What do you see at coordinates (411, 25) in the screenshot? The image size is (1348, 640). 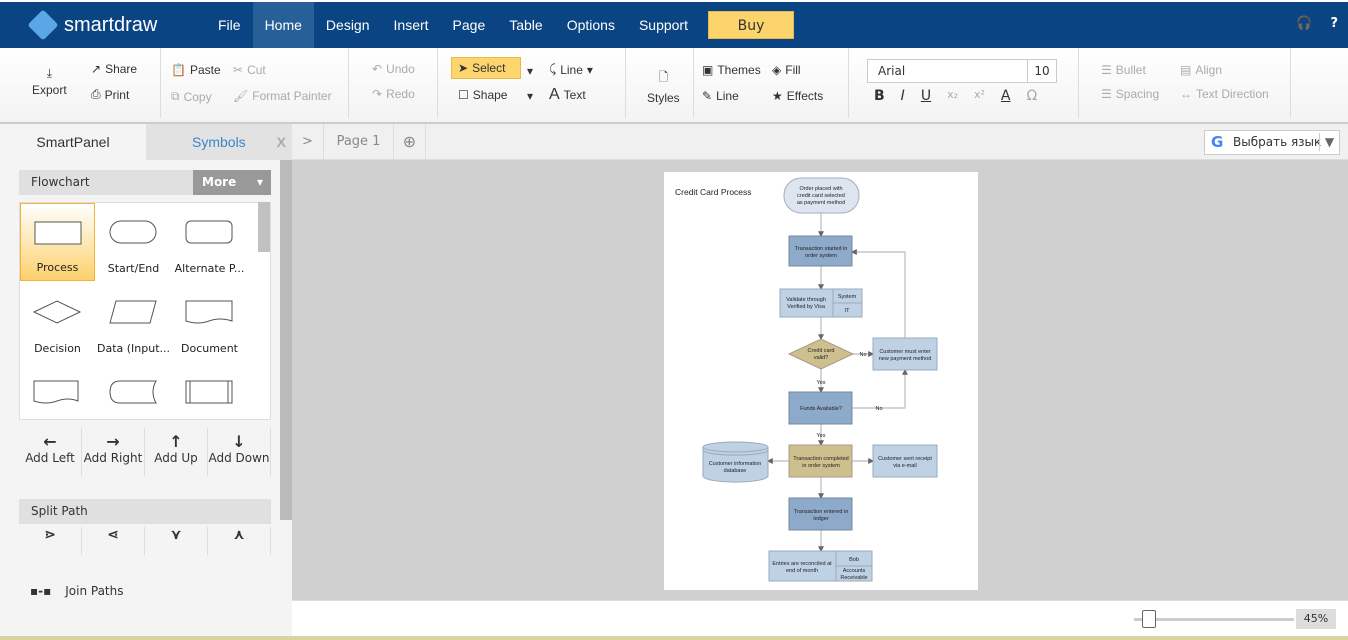 I see `menu-insert: Insert` at bounding box center [411, 25].